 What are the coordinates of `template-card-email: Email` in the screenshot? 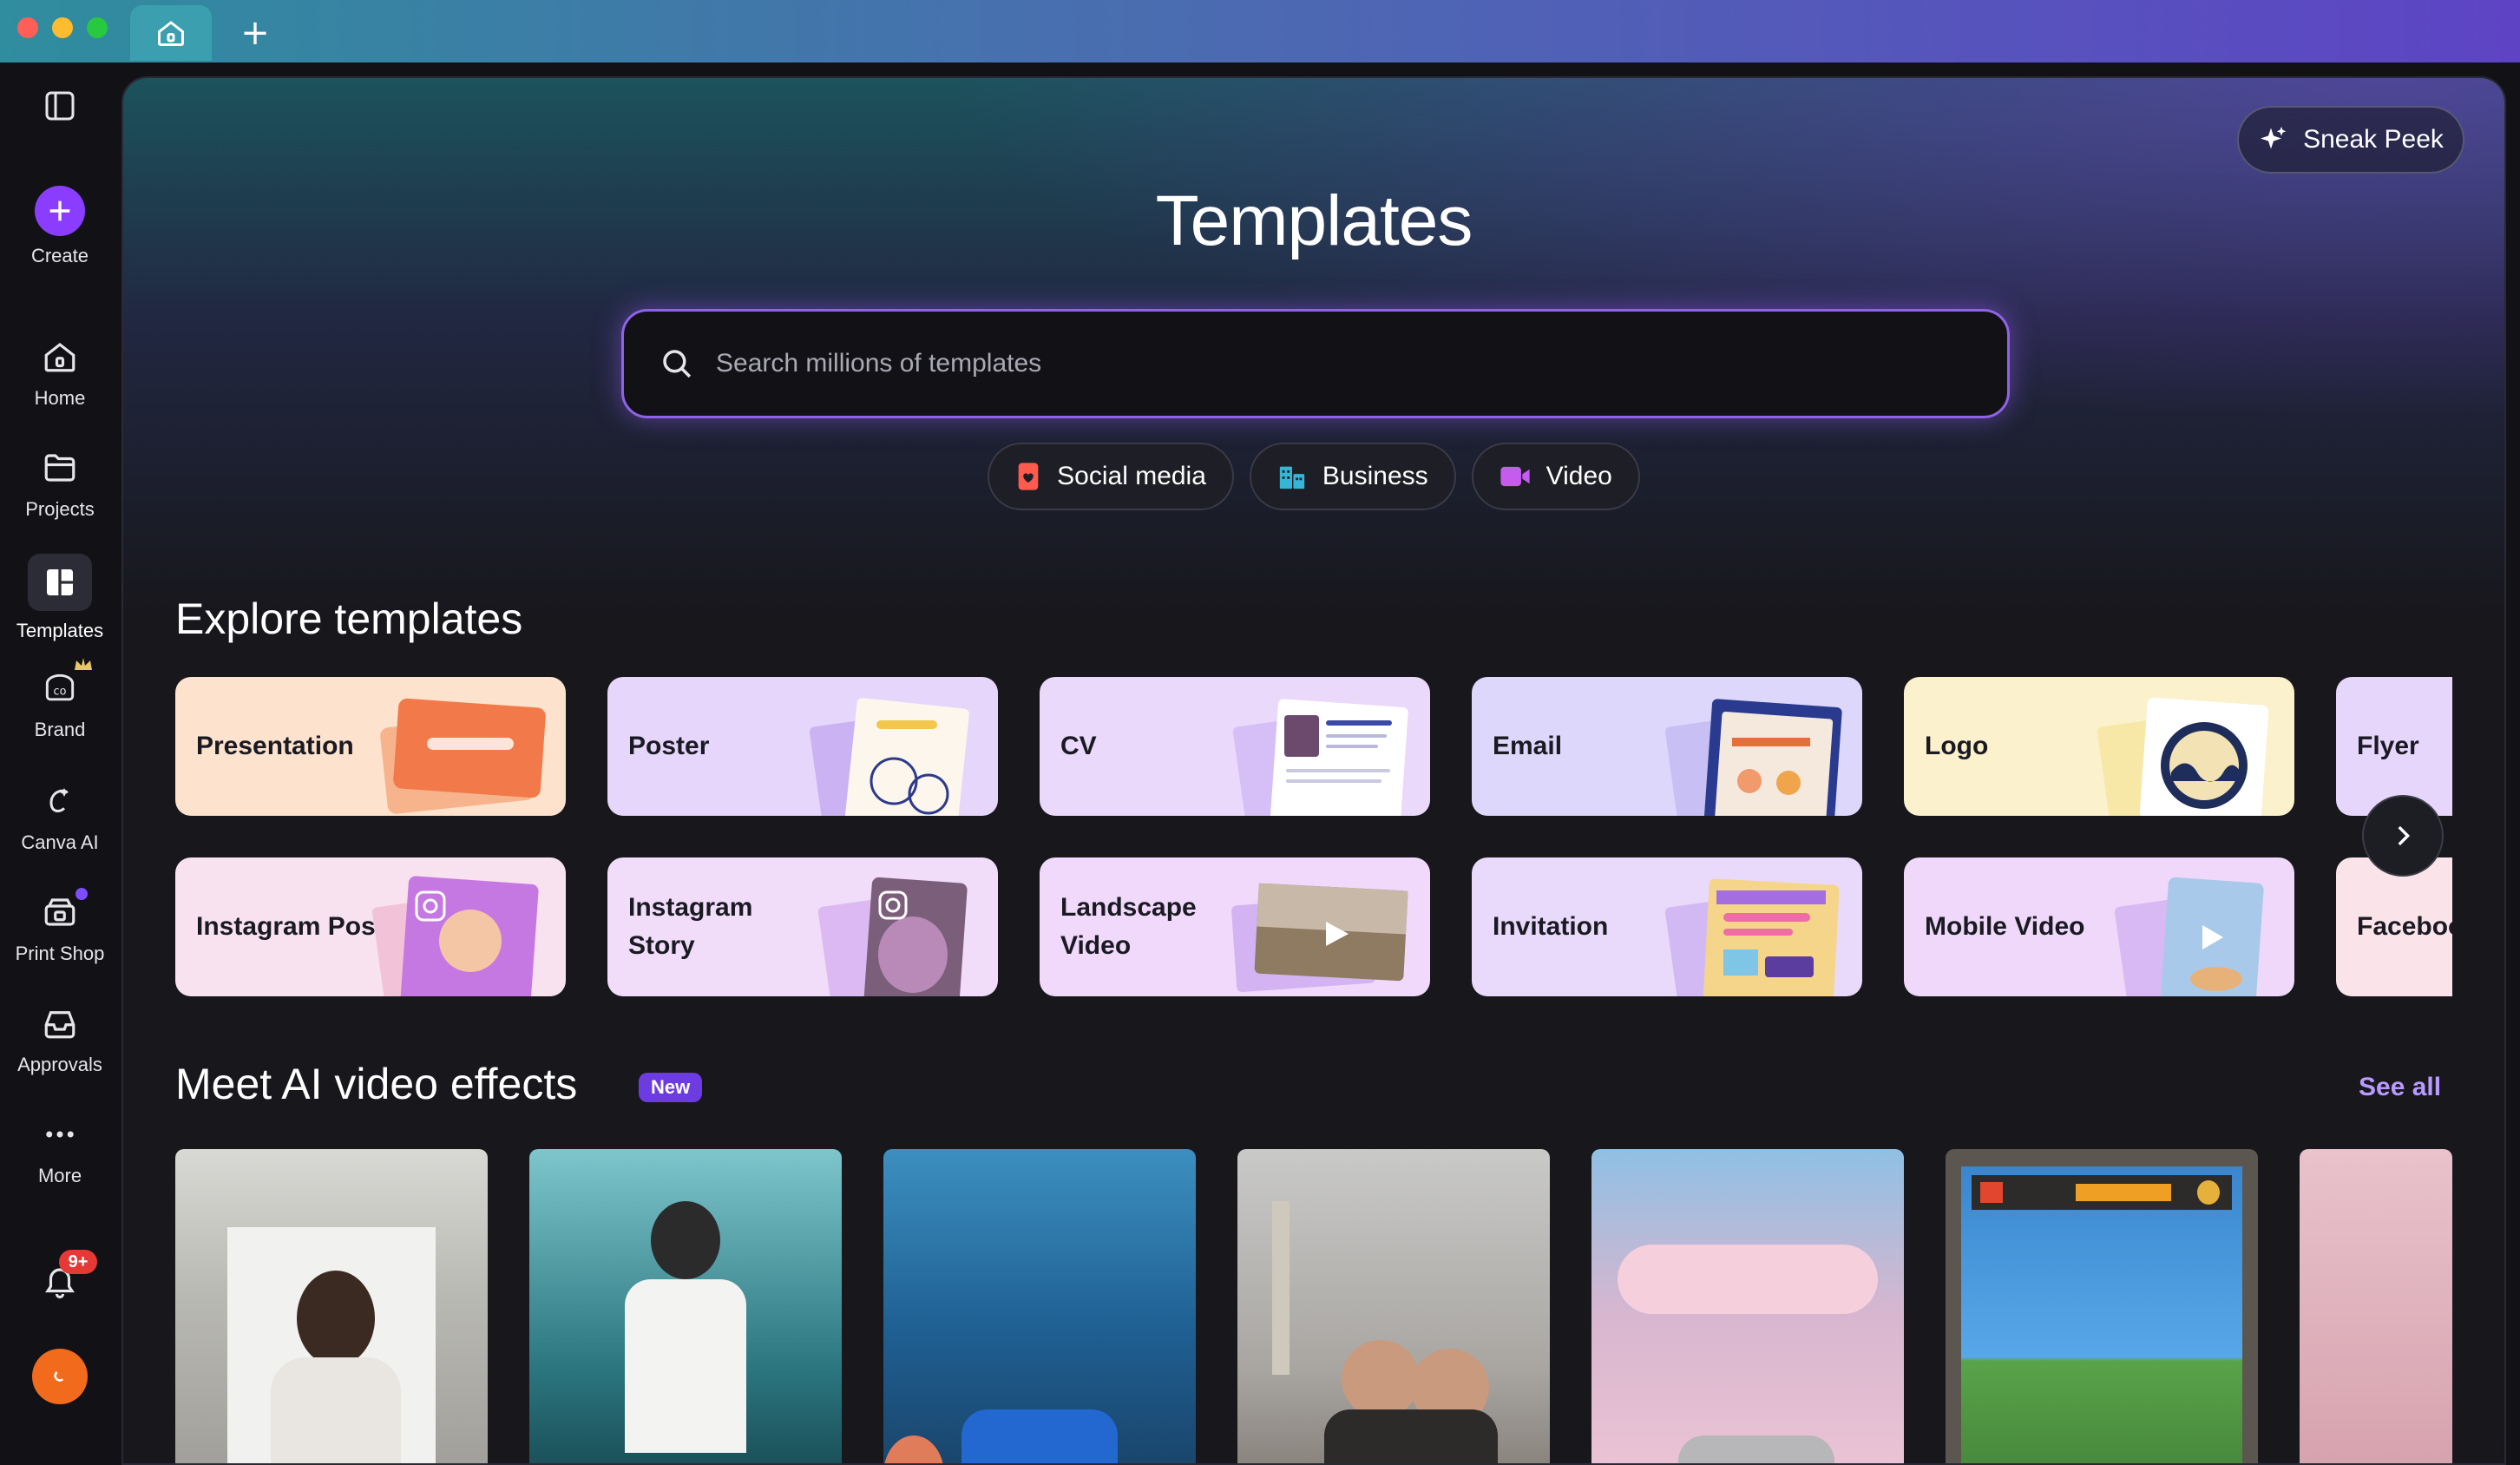 It's located at (1667, 746).